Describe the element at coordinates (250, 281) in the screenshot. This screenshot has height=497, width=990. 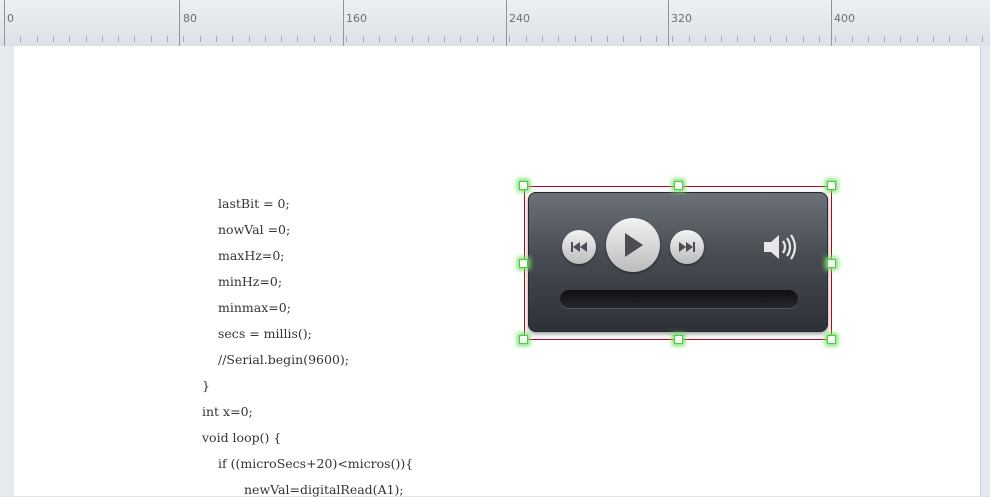
I see `code-line: minHz=0;` at that location.